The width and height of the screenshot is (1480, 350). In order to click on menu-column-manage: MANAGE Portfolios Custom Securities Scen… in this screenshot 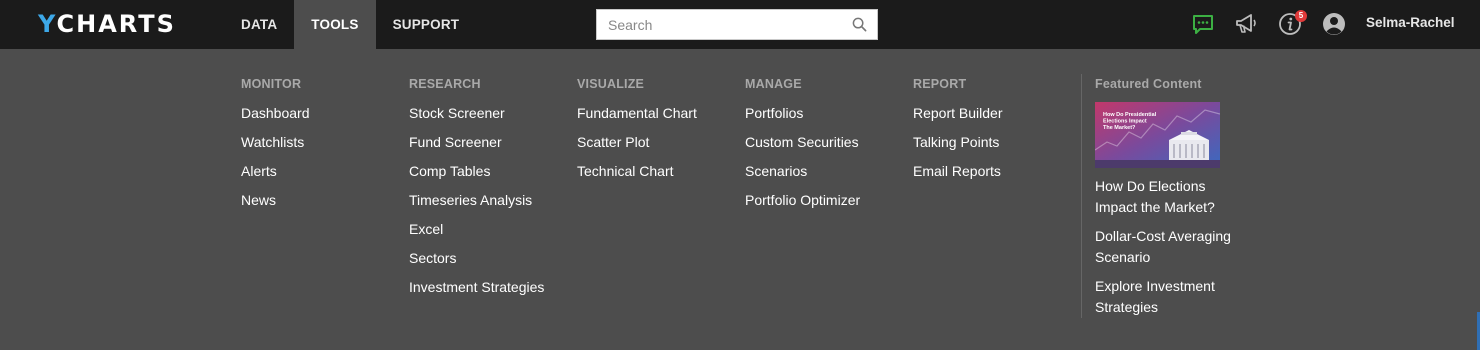, I will do `click(802, 148)`.